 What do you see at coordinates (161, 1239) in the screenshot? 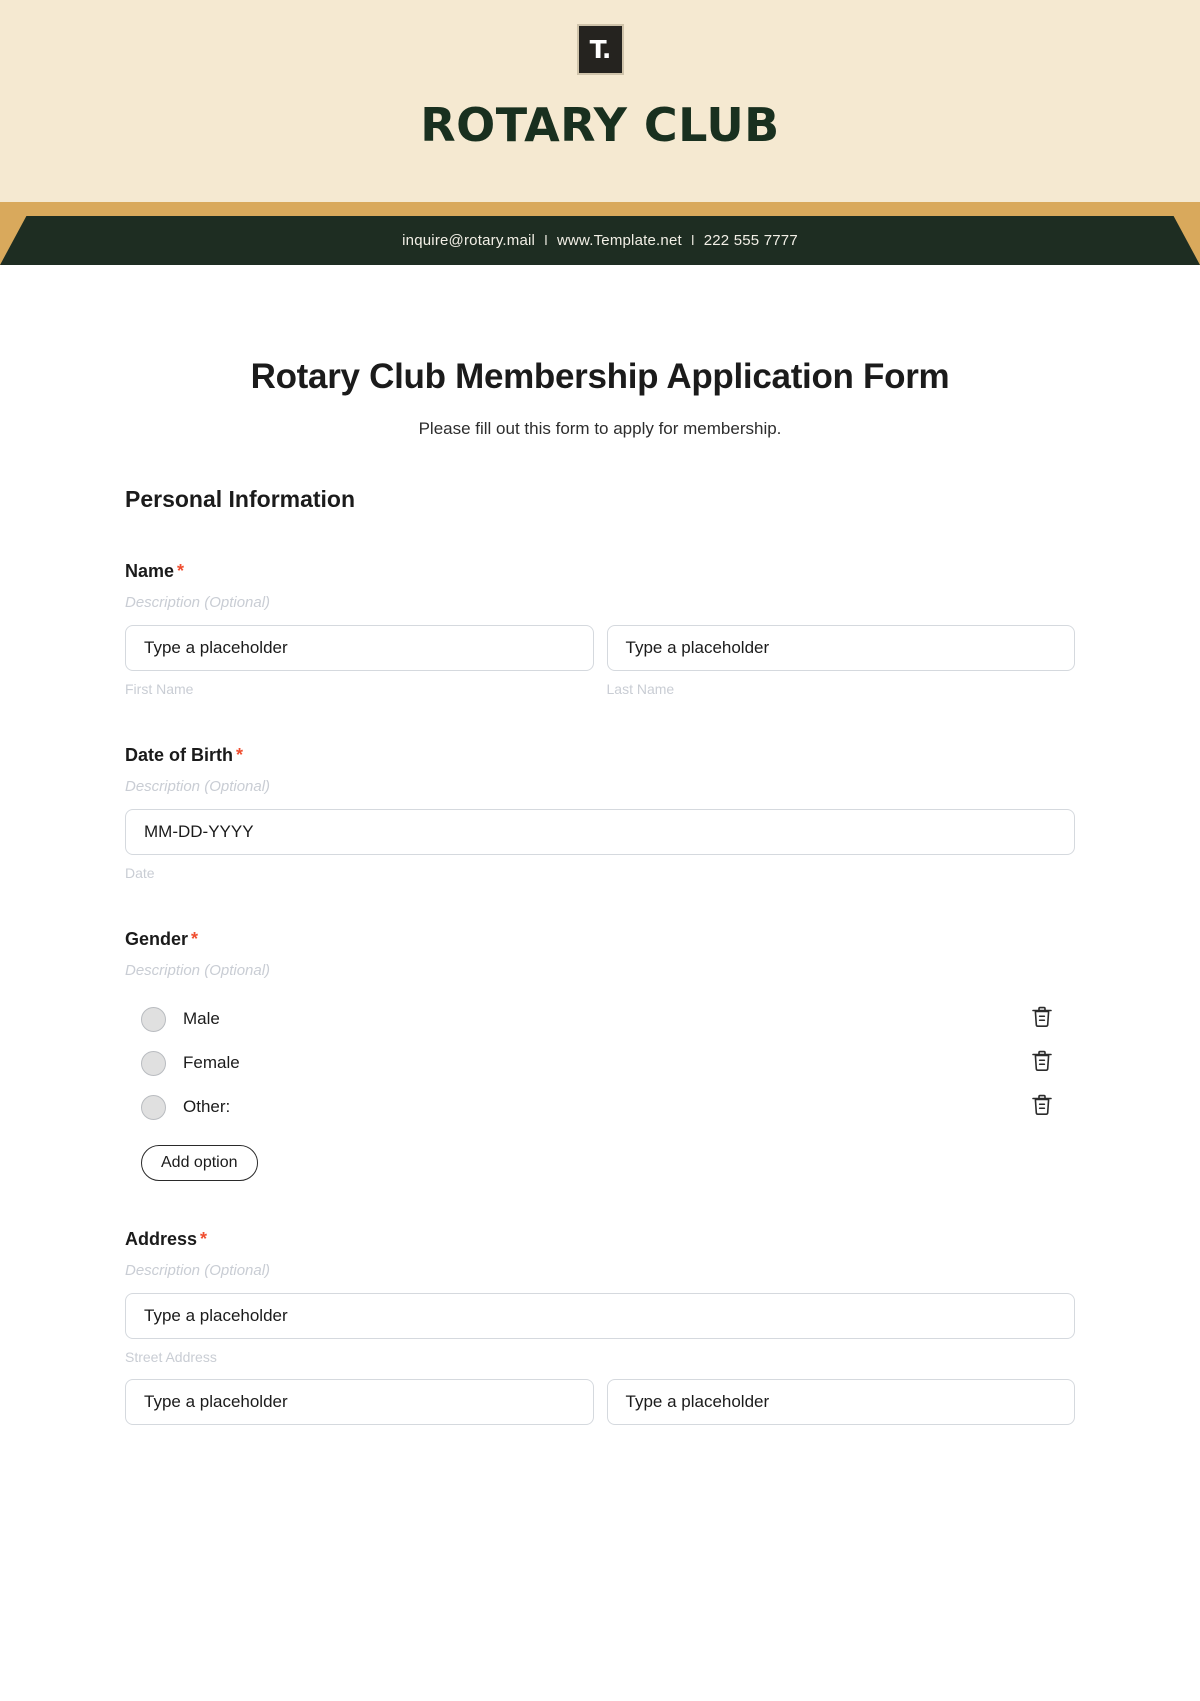
I see `field-label-text: Address` at bounding box center [161, 1239].